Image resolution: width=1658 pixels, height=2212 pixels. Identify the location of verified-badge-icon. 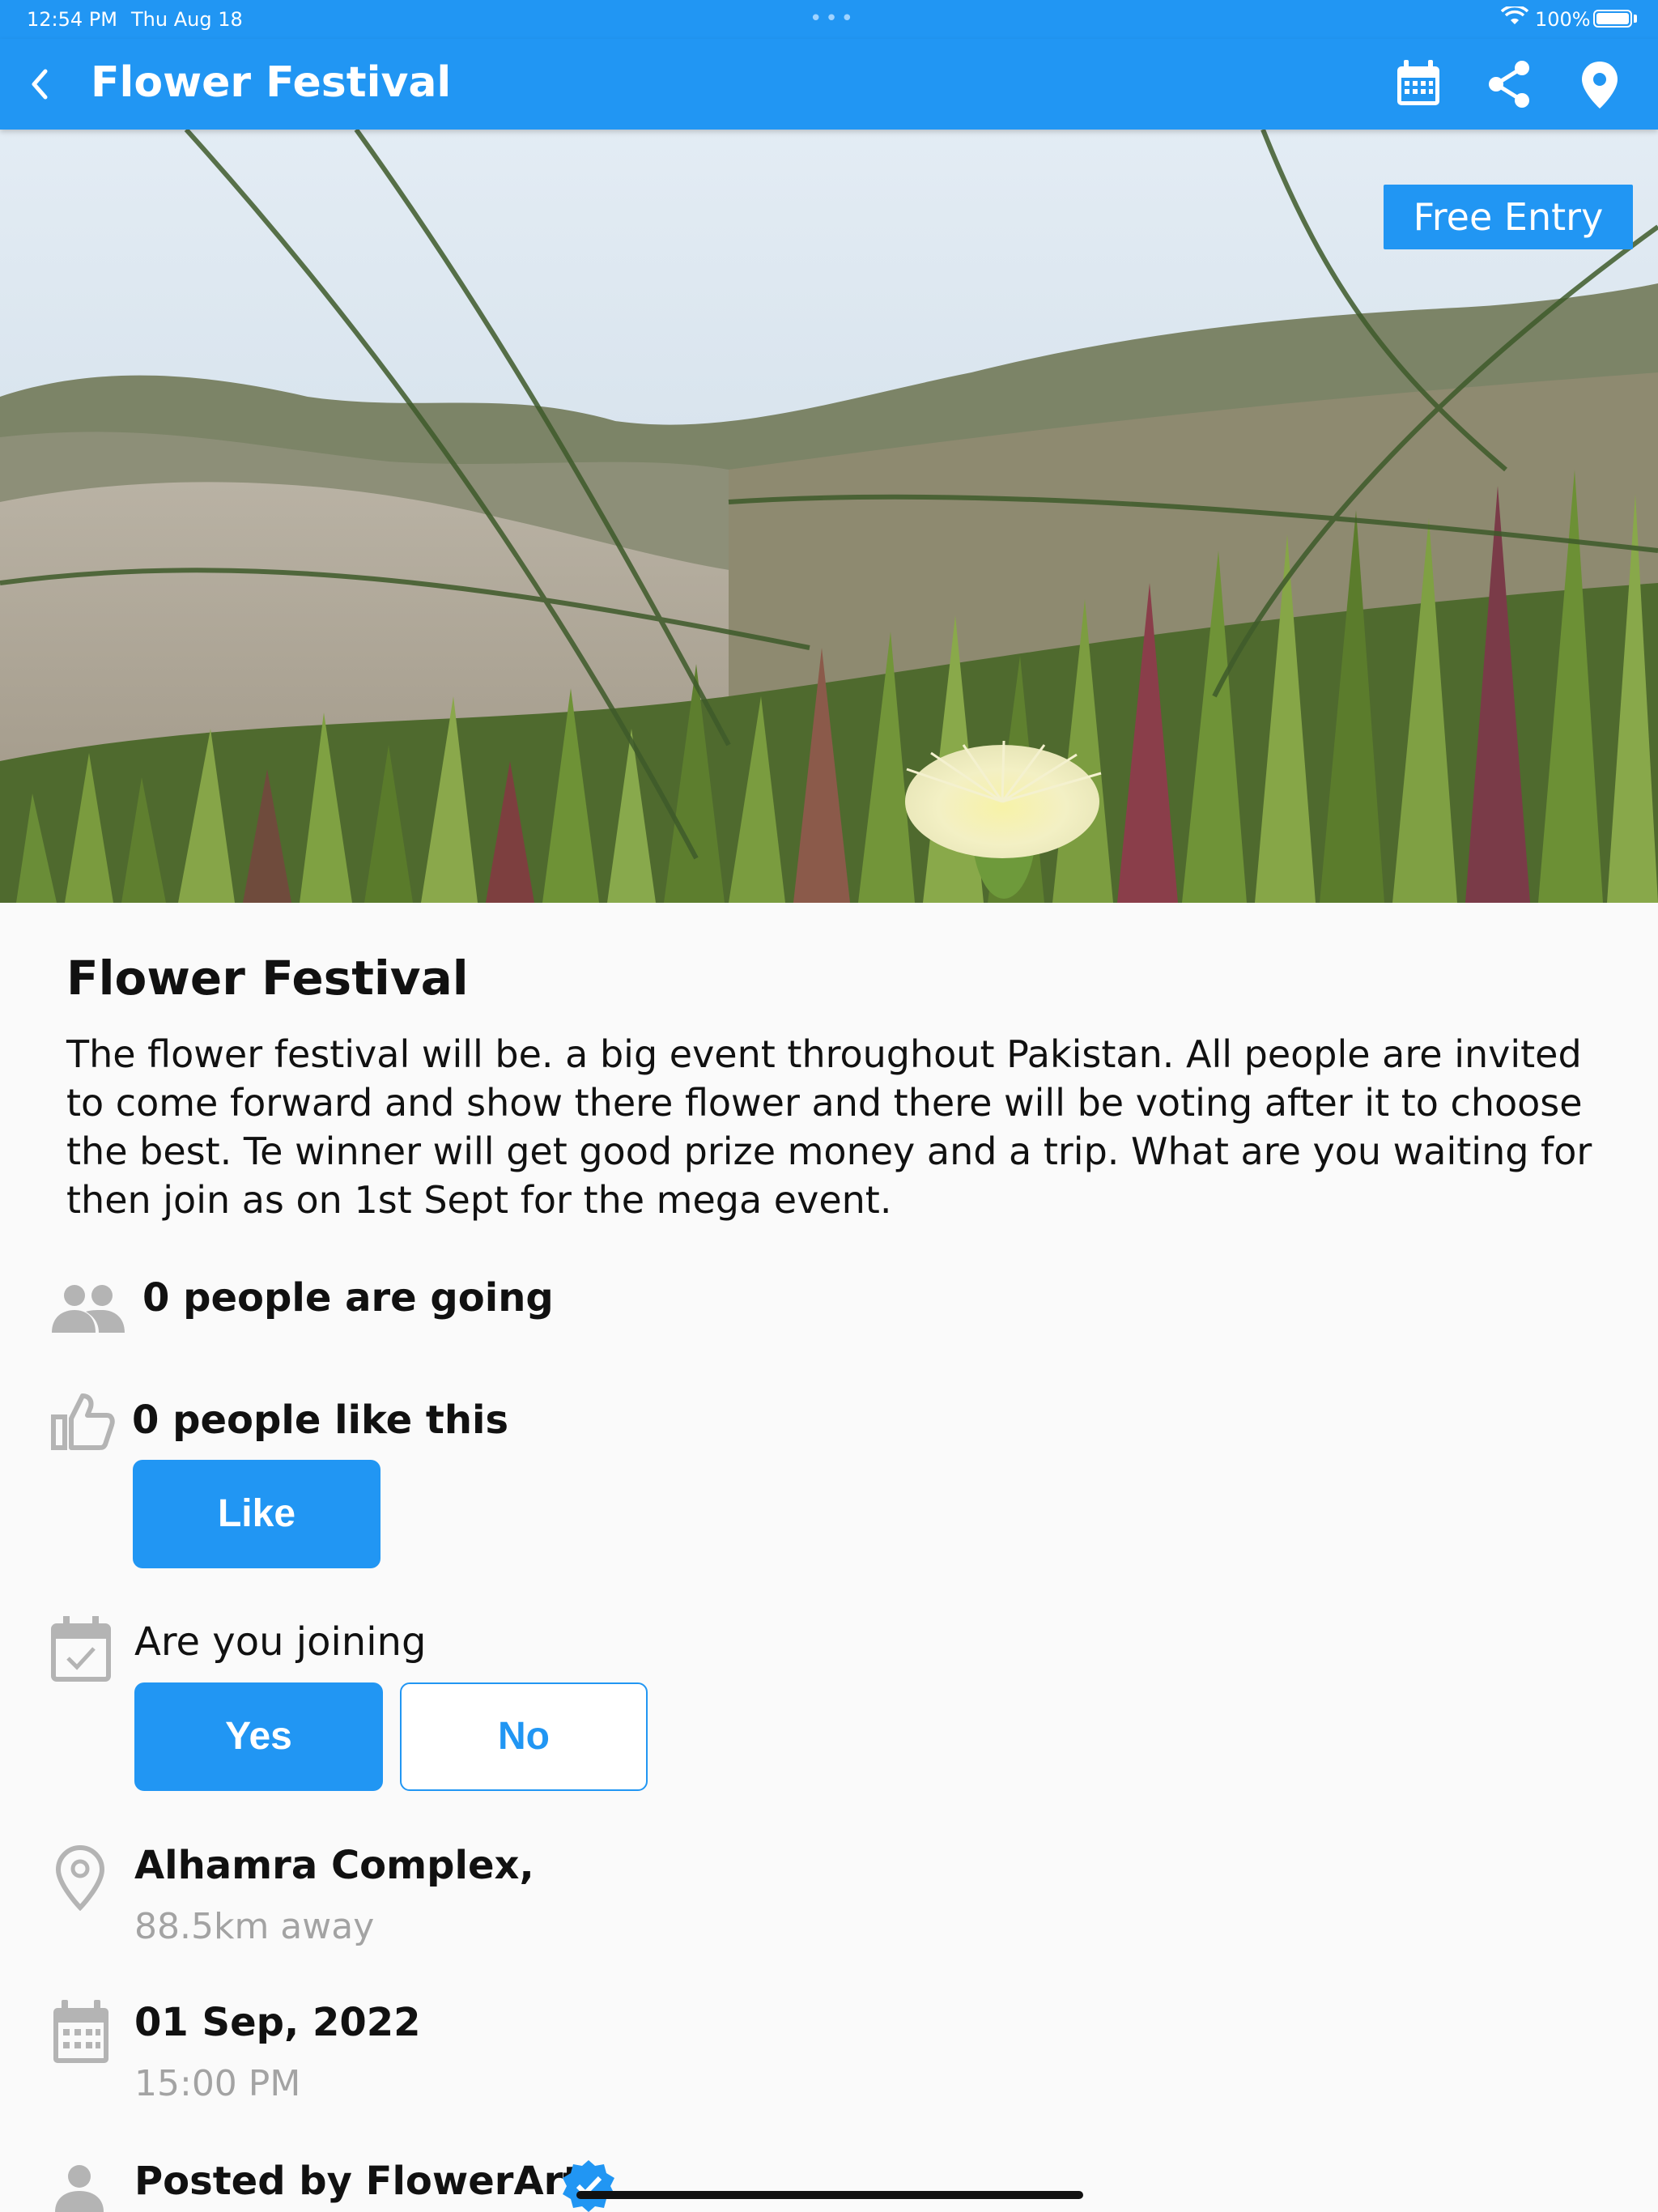
(588, 2186).